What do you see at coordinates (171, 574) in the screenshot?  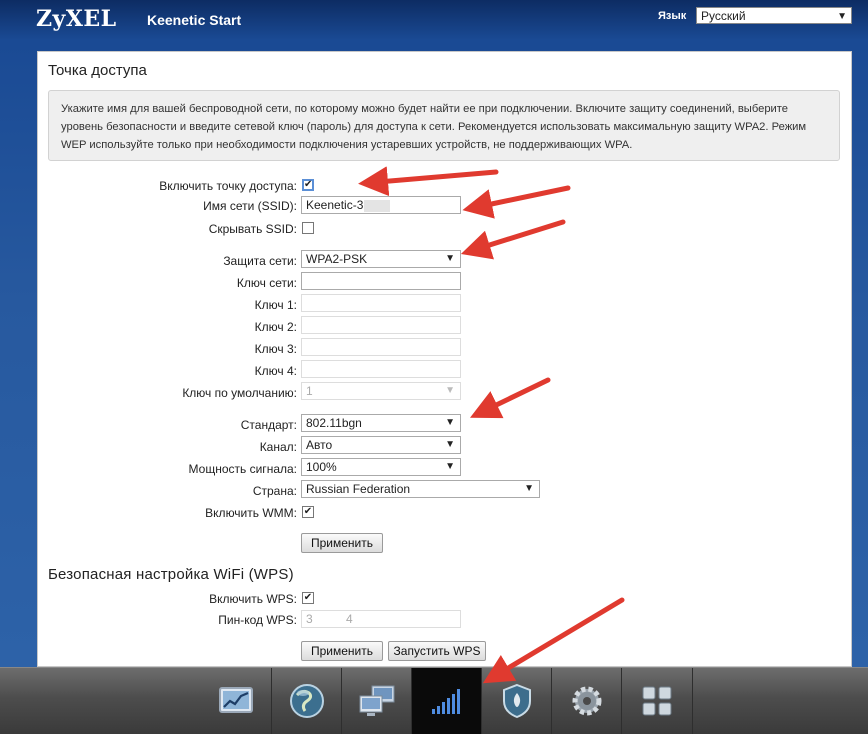 I see `wps-title: Безопасная настройка WiFi (WPS)` at bounding box center [171, 574].